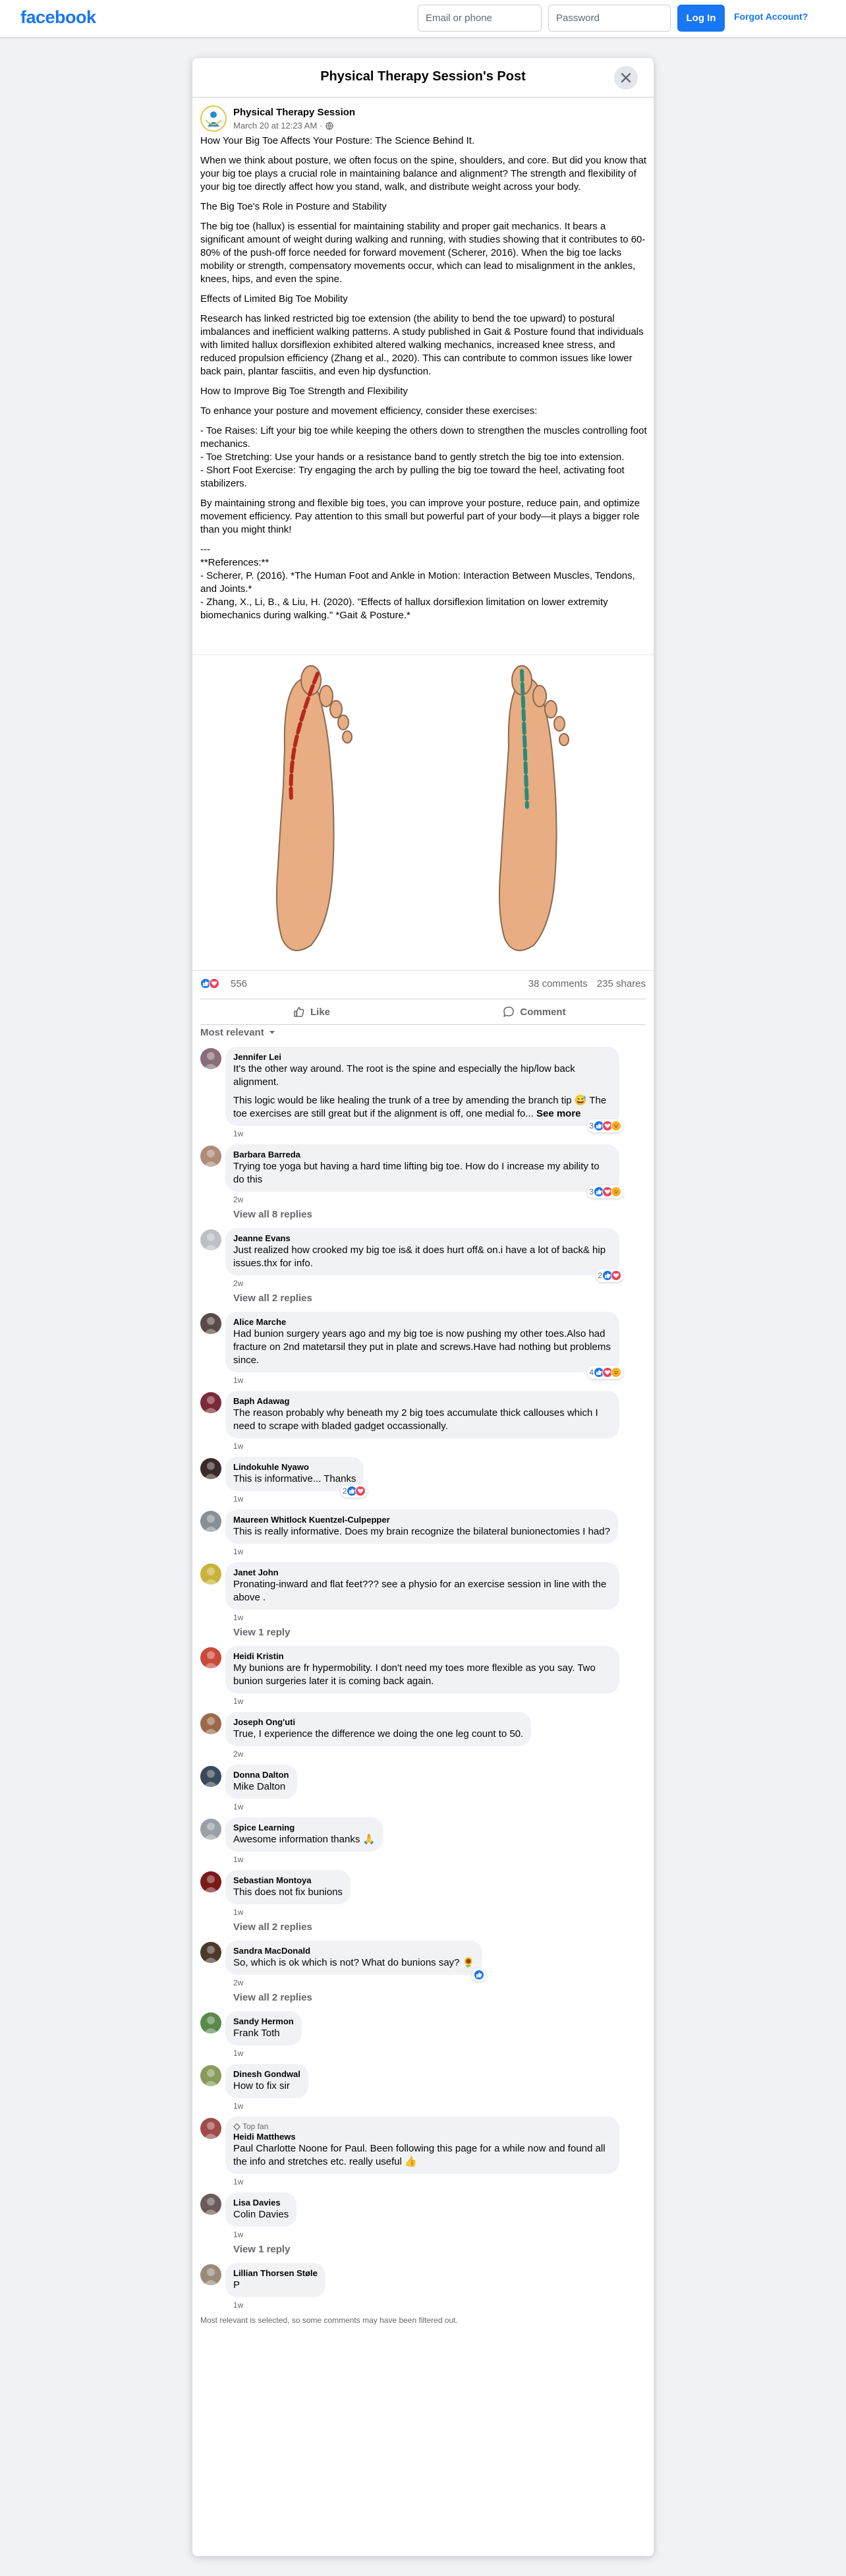 Image resolution: width=846 pixels, height=2576 pixels. Describe the element at coordinates (261, 2209) in the screenshot. I see `comment-bubble: Lisa Davies Colin Davies` at that location.